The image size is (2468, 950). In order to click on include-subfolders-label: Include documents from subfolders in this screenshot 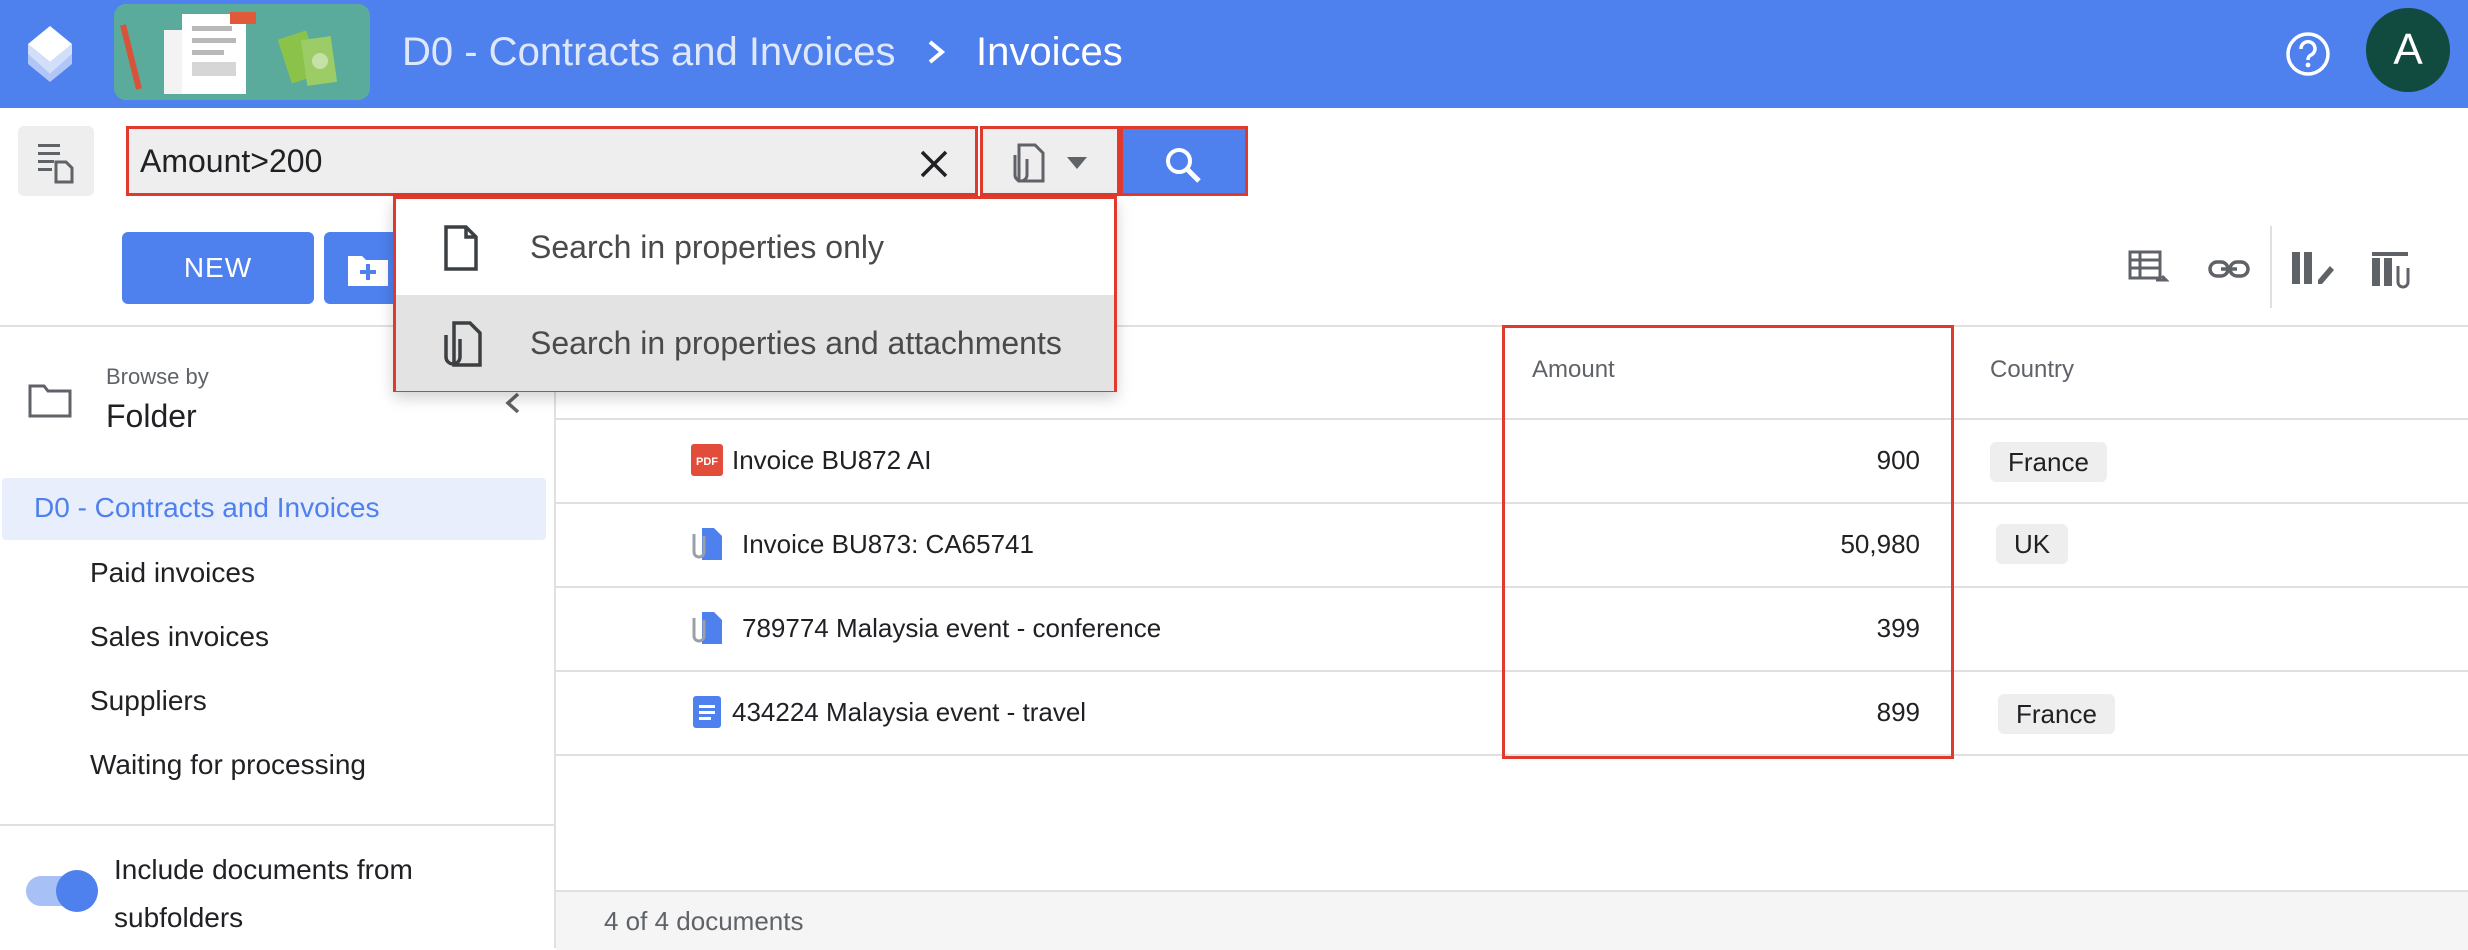, I will do `click(263, 893)`.